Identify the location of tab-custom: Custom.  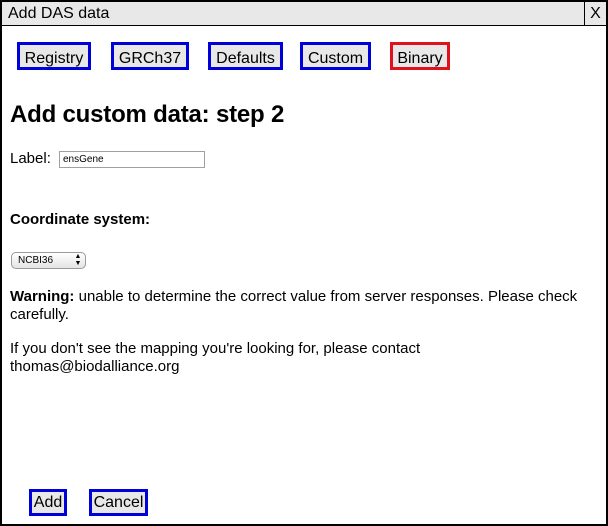
(335, 56).